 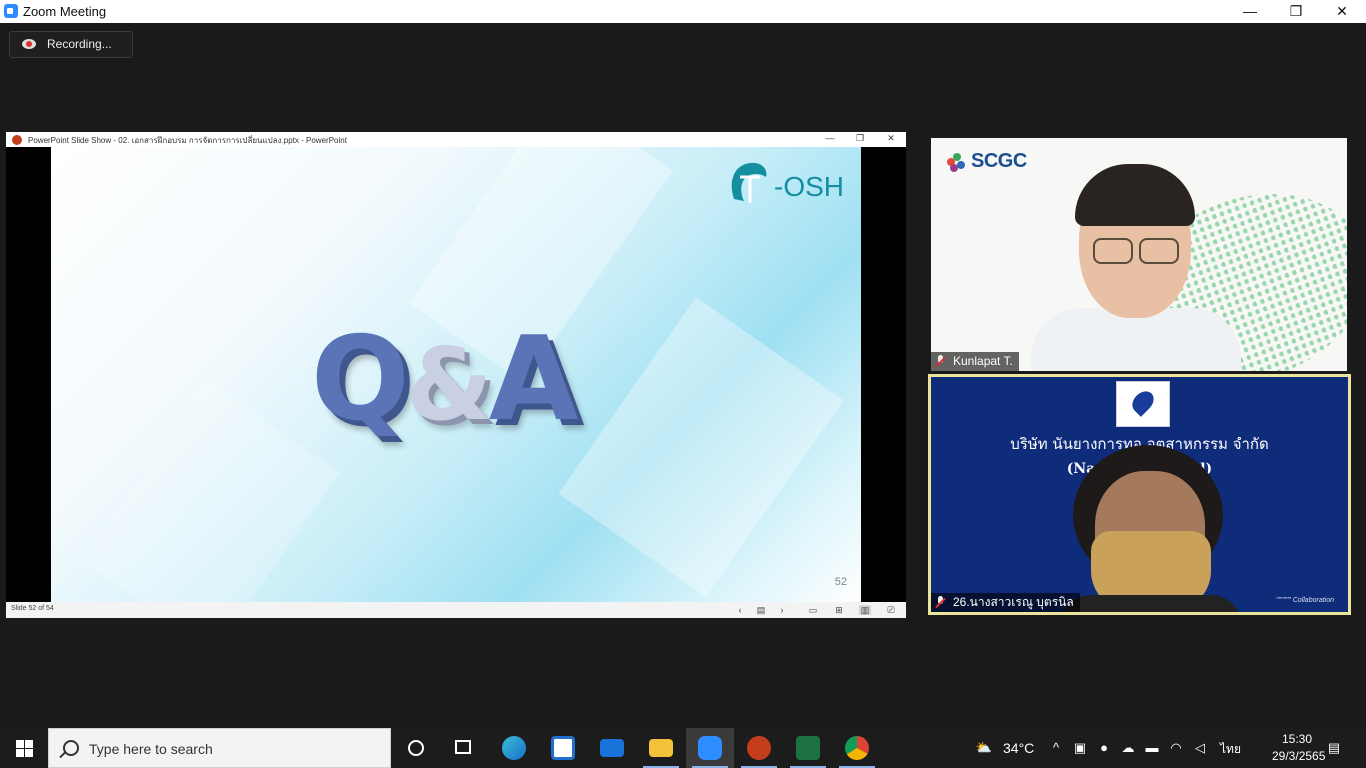 I want to click on window-title: Zoom Meeting, so click(x=65, y=11).